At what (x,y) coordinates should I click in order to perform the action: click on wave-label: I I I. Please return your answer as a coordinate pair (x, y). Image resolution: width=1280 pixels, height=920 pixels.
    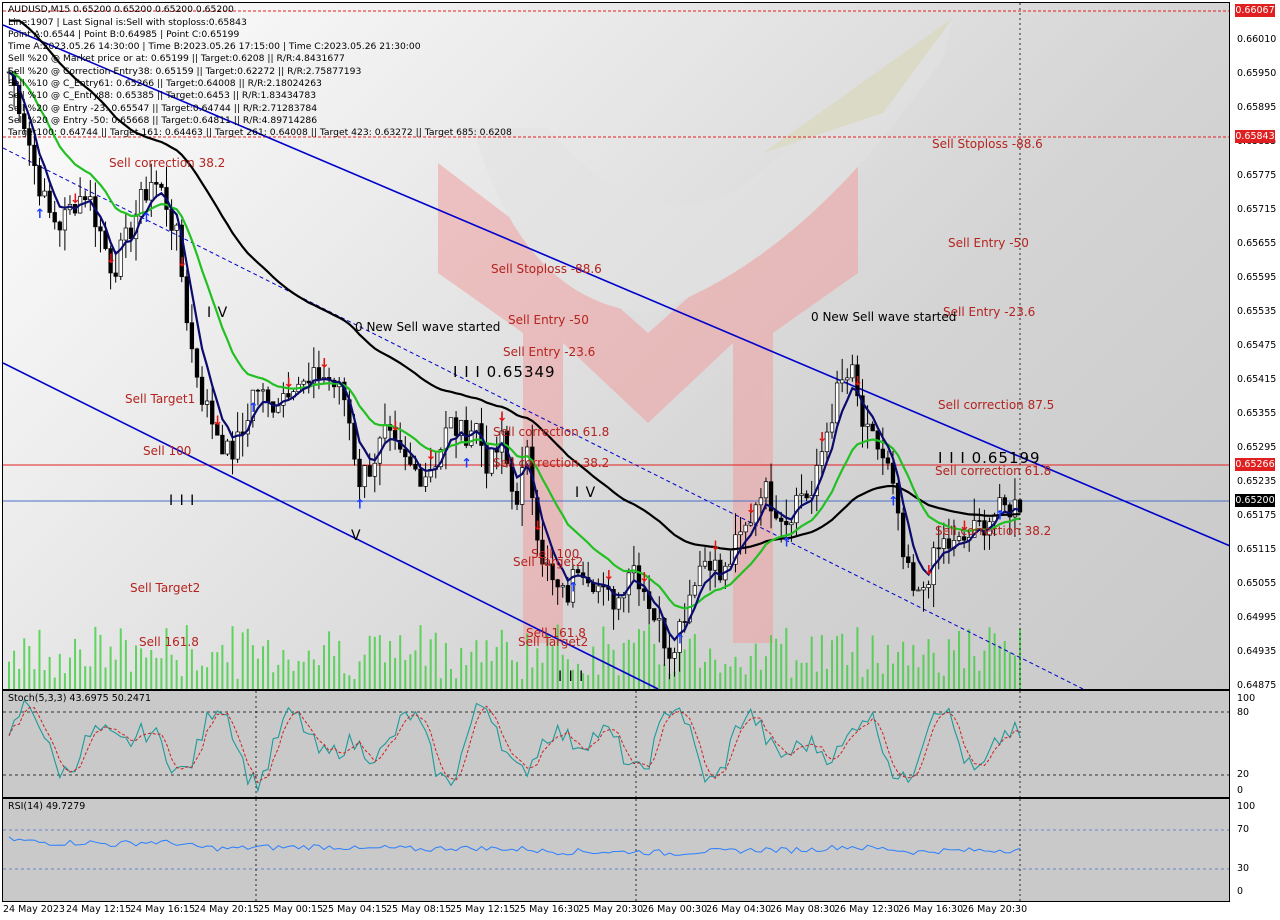
    Looking at the image, I should click on (571, 677).